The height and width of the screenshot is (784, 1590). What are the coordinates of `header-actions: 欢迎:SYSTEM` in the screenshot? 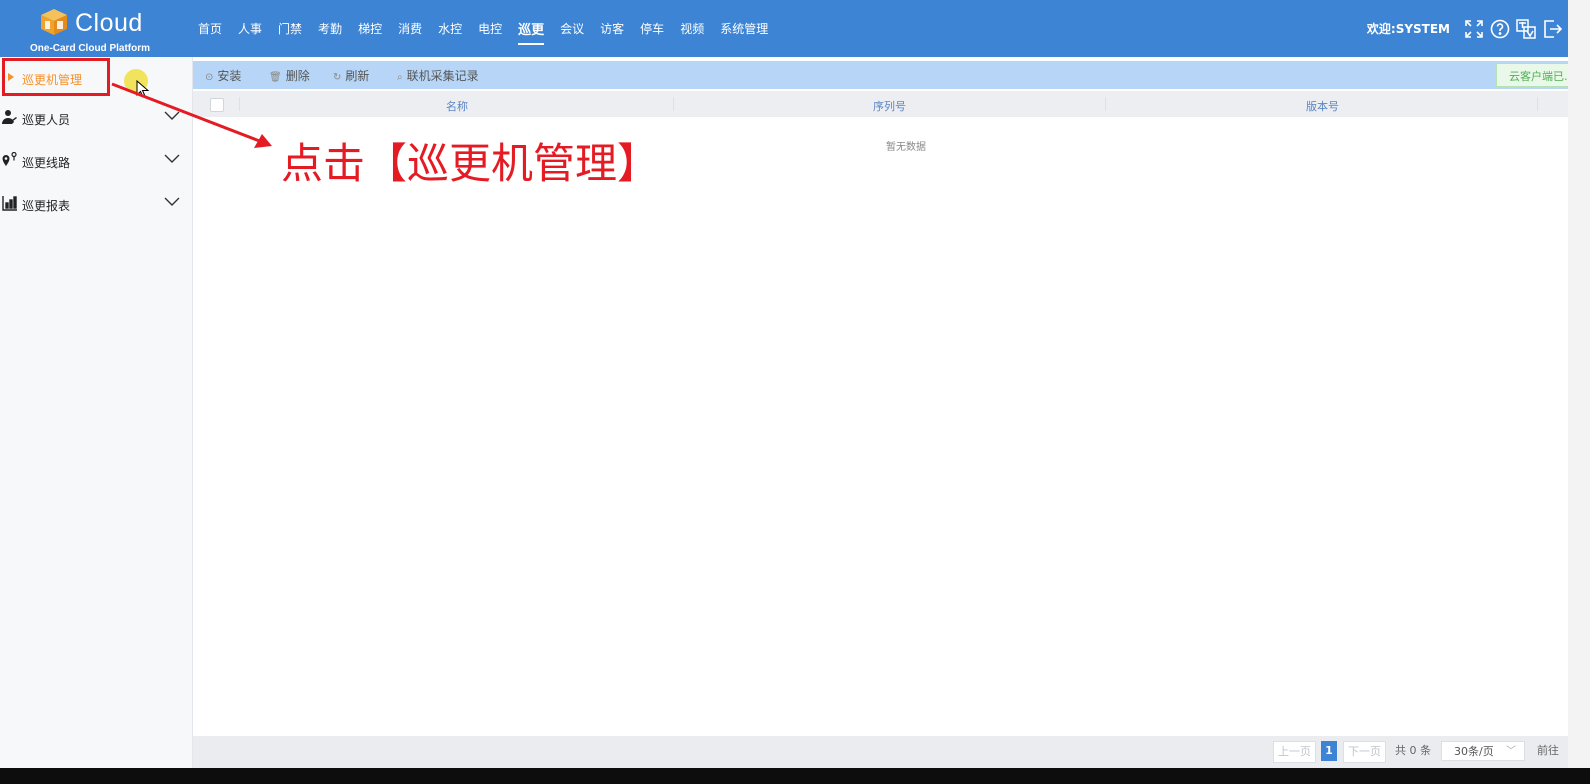 It's located at (1467, 28).